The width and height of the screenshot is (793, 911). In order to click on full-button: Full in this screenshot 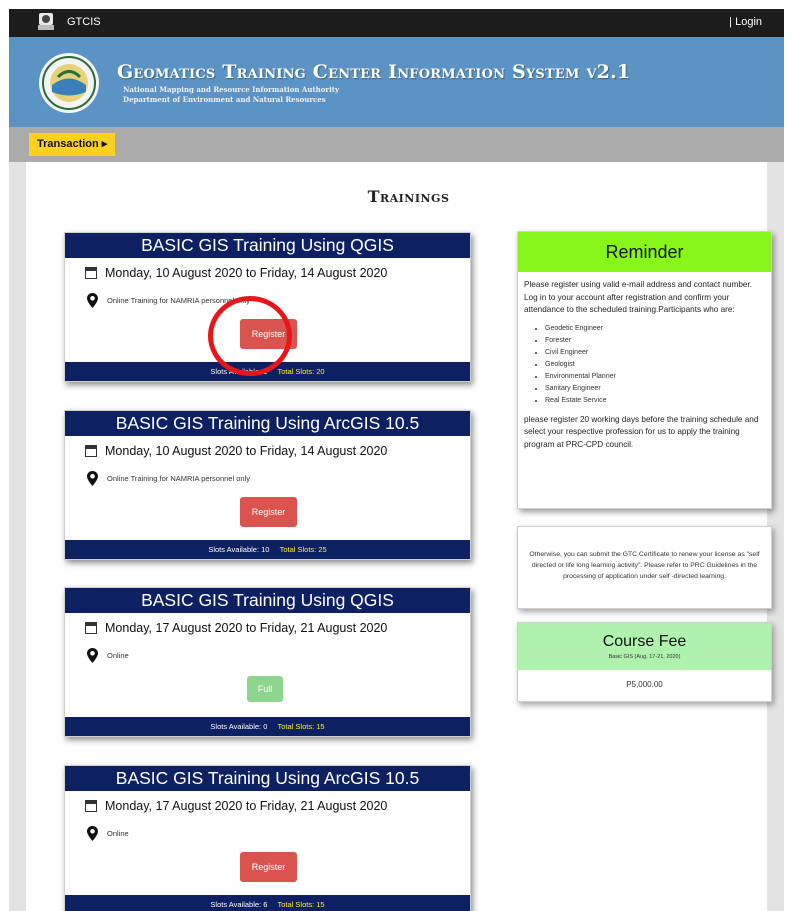, I will do `click(265, 689)`.